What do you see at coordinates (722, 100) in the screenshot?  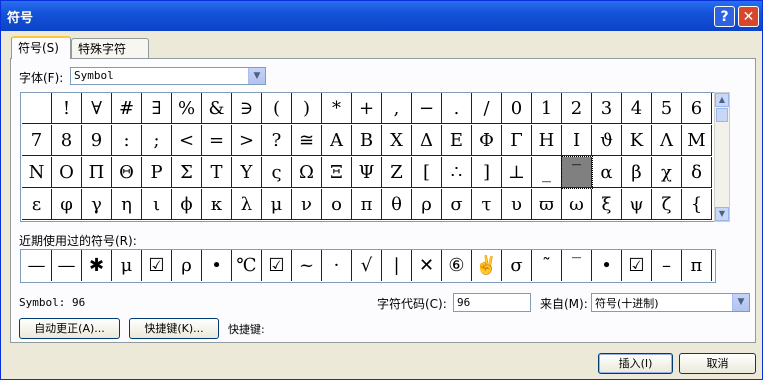 I see `scroll-up-icon: ▲` at bounding box center [722, 100].